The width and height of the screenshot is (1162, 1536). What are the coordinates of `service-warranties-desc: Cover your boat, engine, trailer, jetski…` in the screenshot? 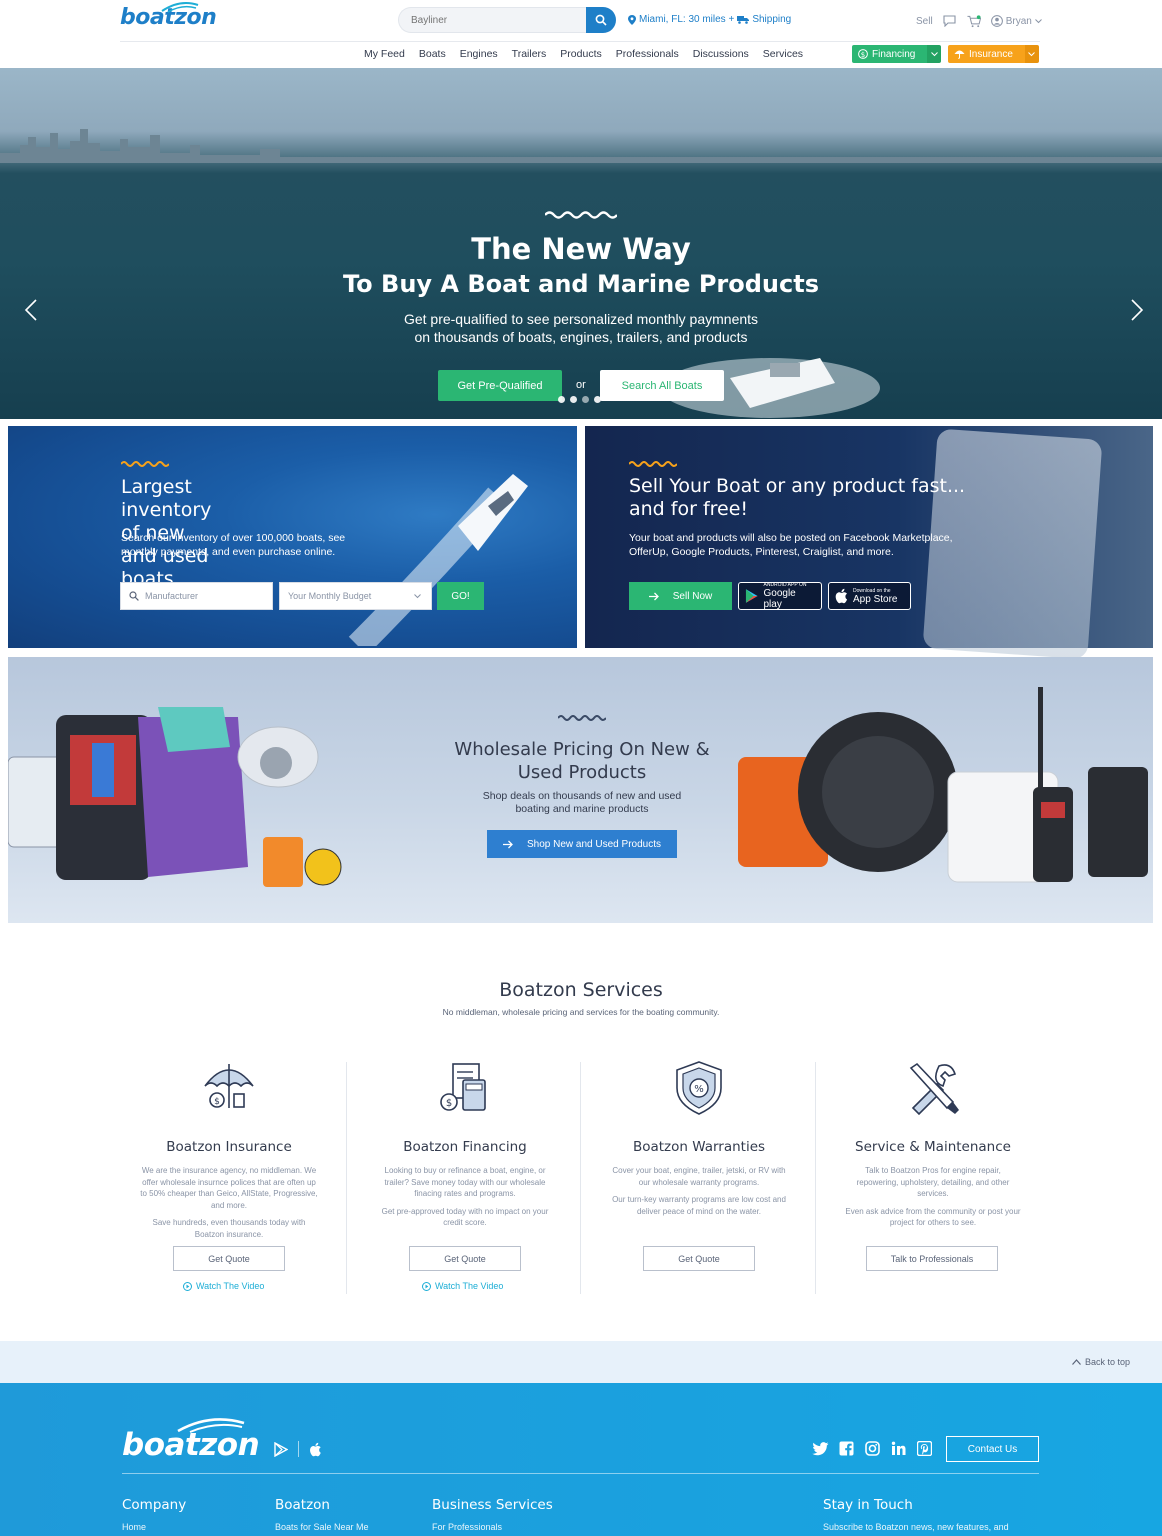 It's located at (699, 1176).